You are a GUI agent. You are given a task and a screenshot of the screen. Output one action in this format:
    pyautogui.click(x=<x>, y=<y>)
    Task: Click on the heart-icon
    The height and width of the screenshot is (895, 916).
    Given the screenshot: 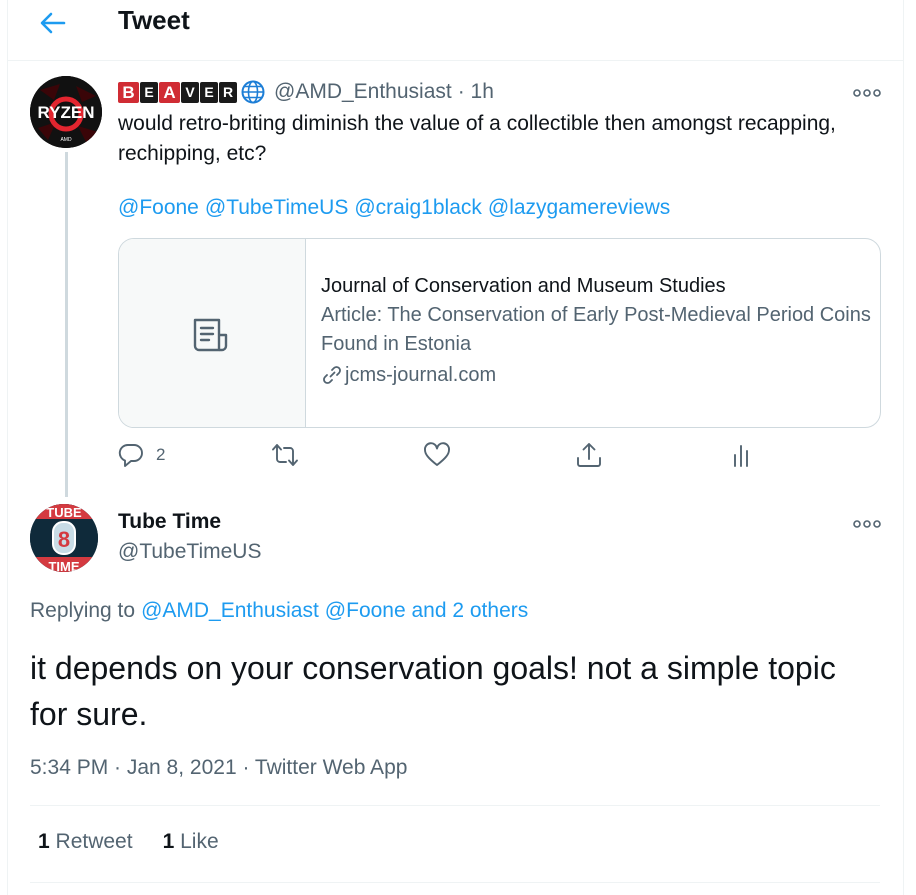 What is the action you would take?
    pyautogui.click(x=437, y=454)
    